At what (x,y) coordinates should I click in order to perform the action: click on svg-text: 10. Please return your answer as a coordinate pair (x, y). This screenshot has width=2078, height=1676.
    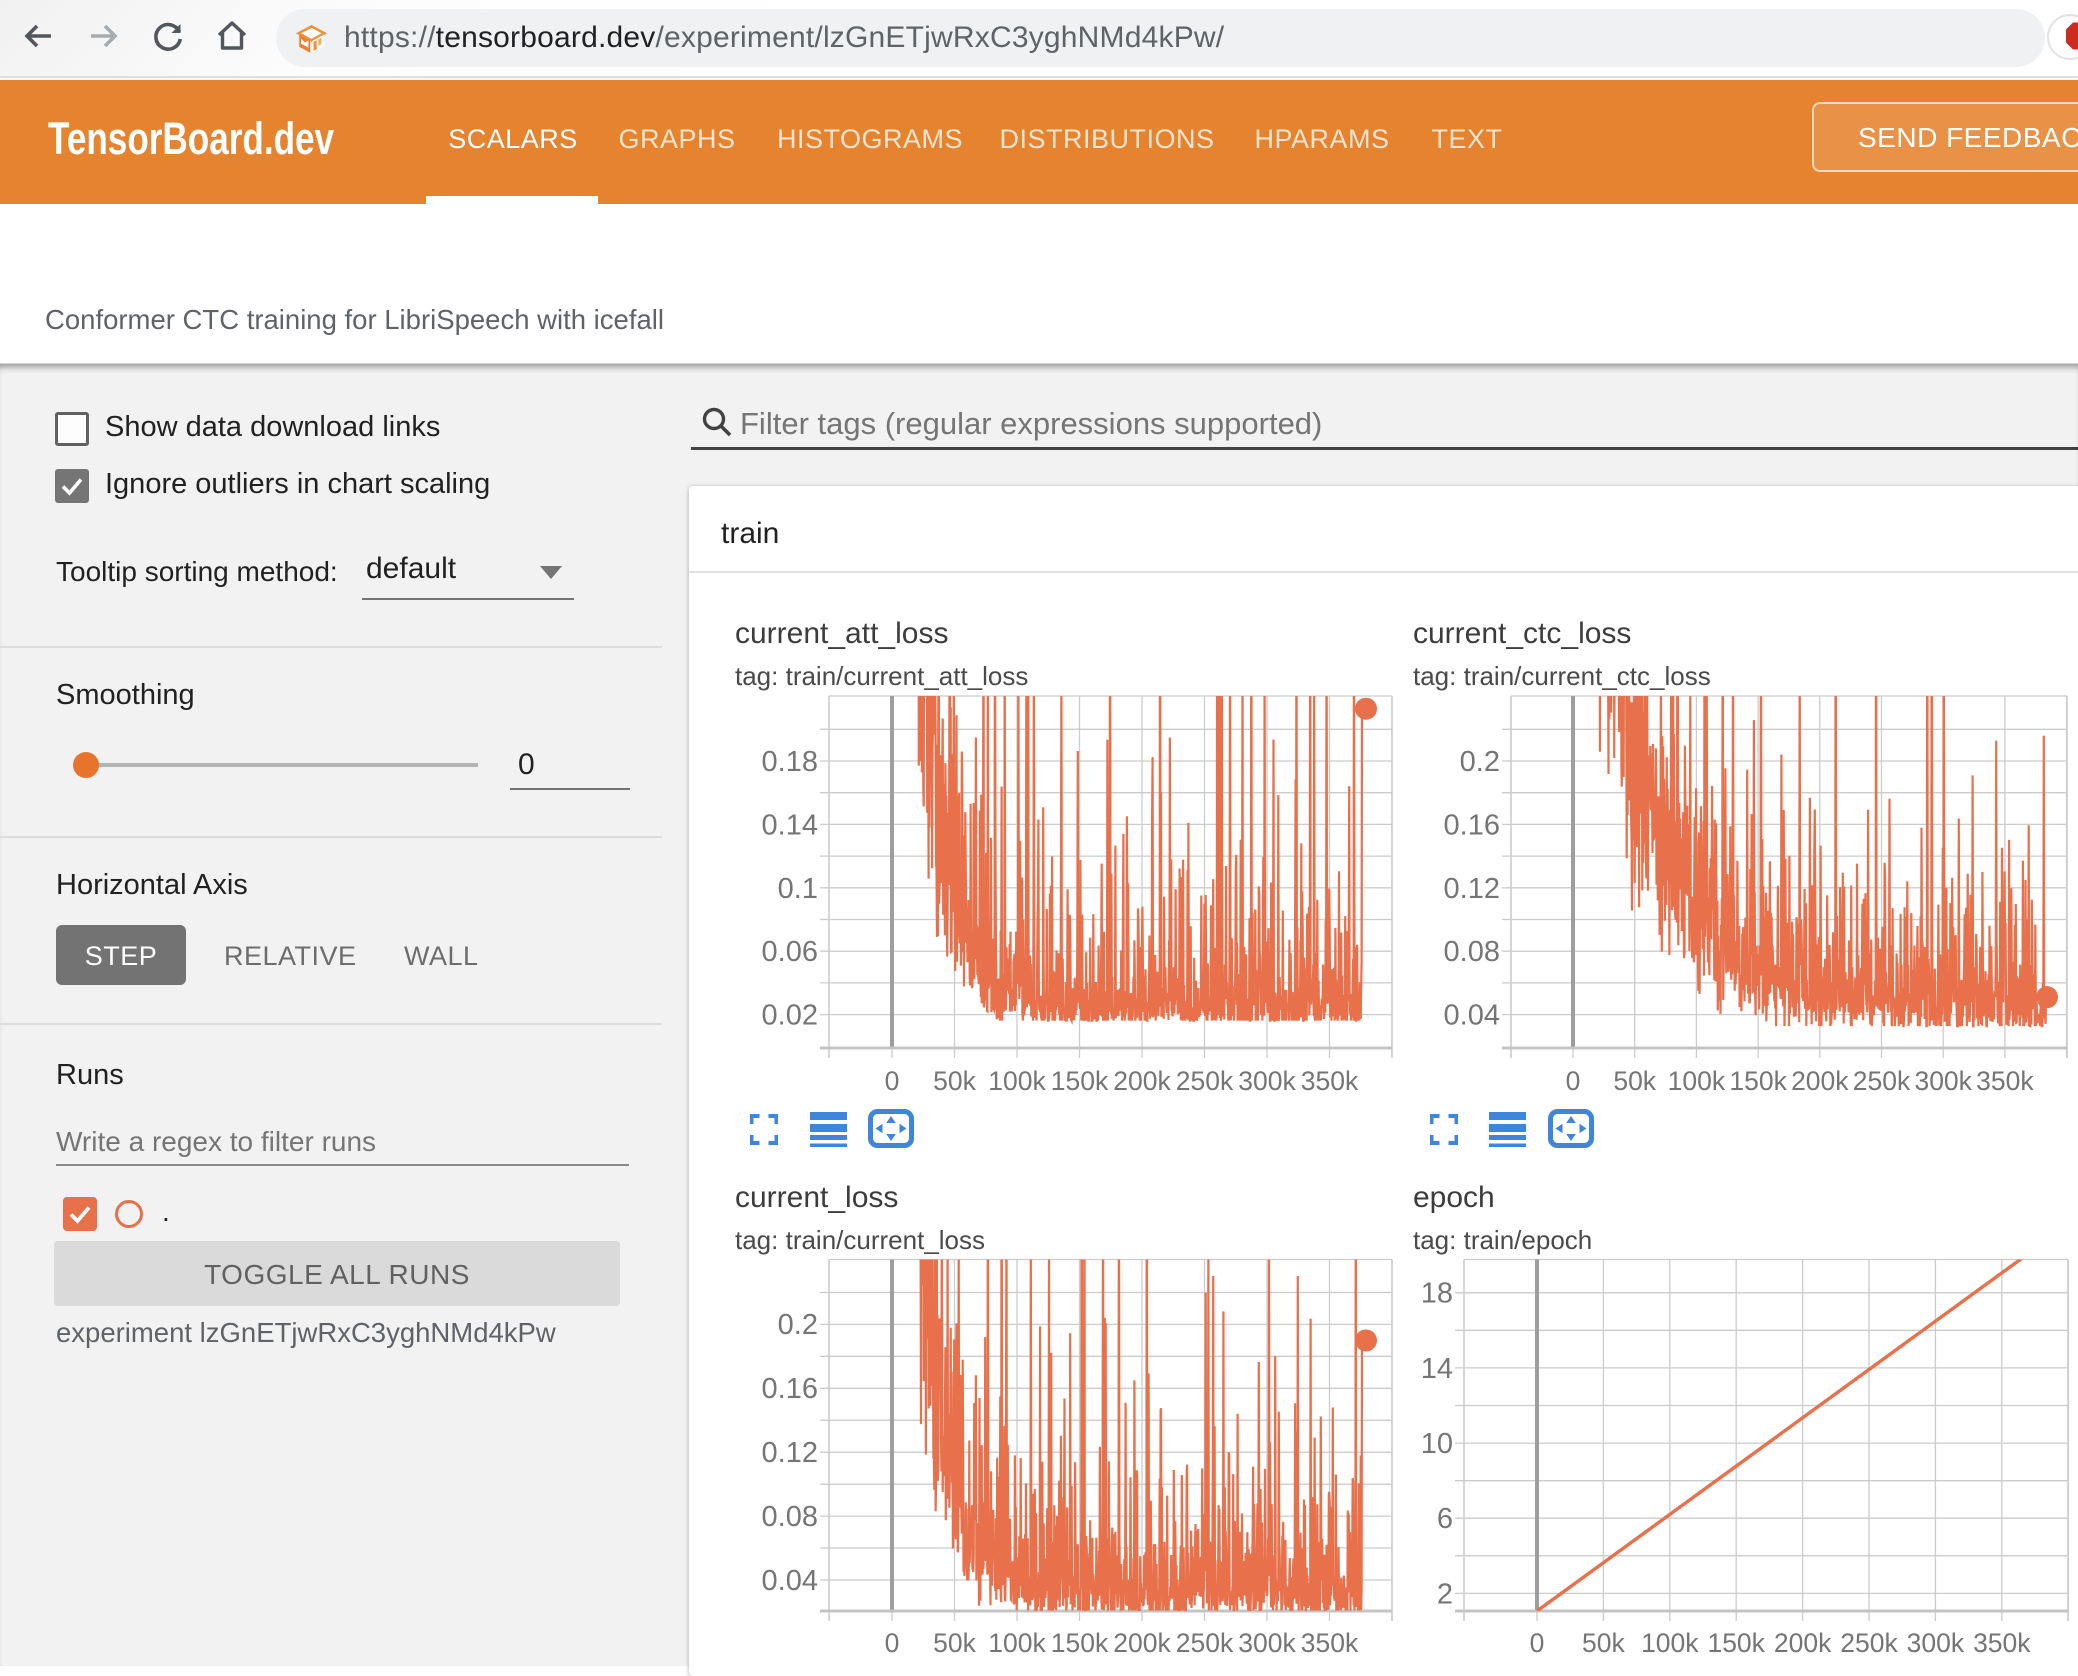
    Looking at the image, I should click on (1437, 1444).